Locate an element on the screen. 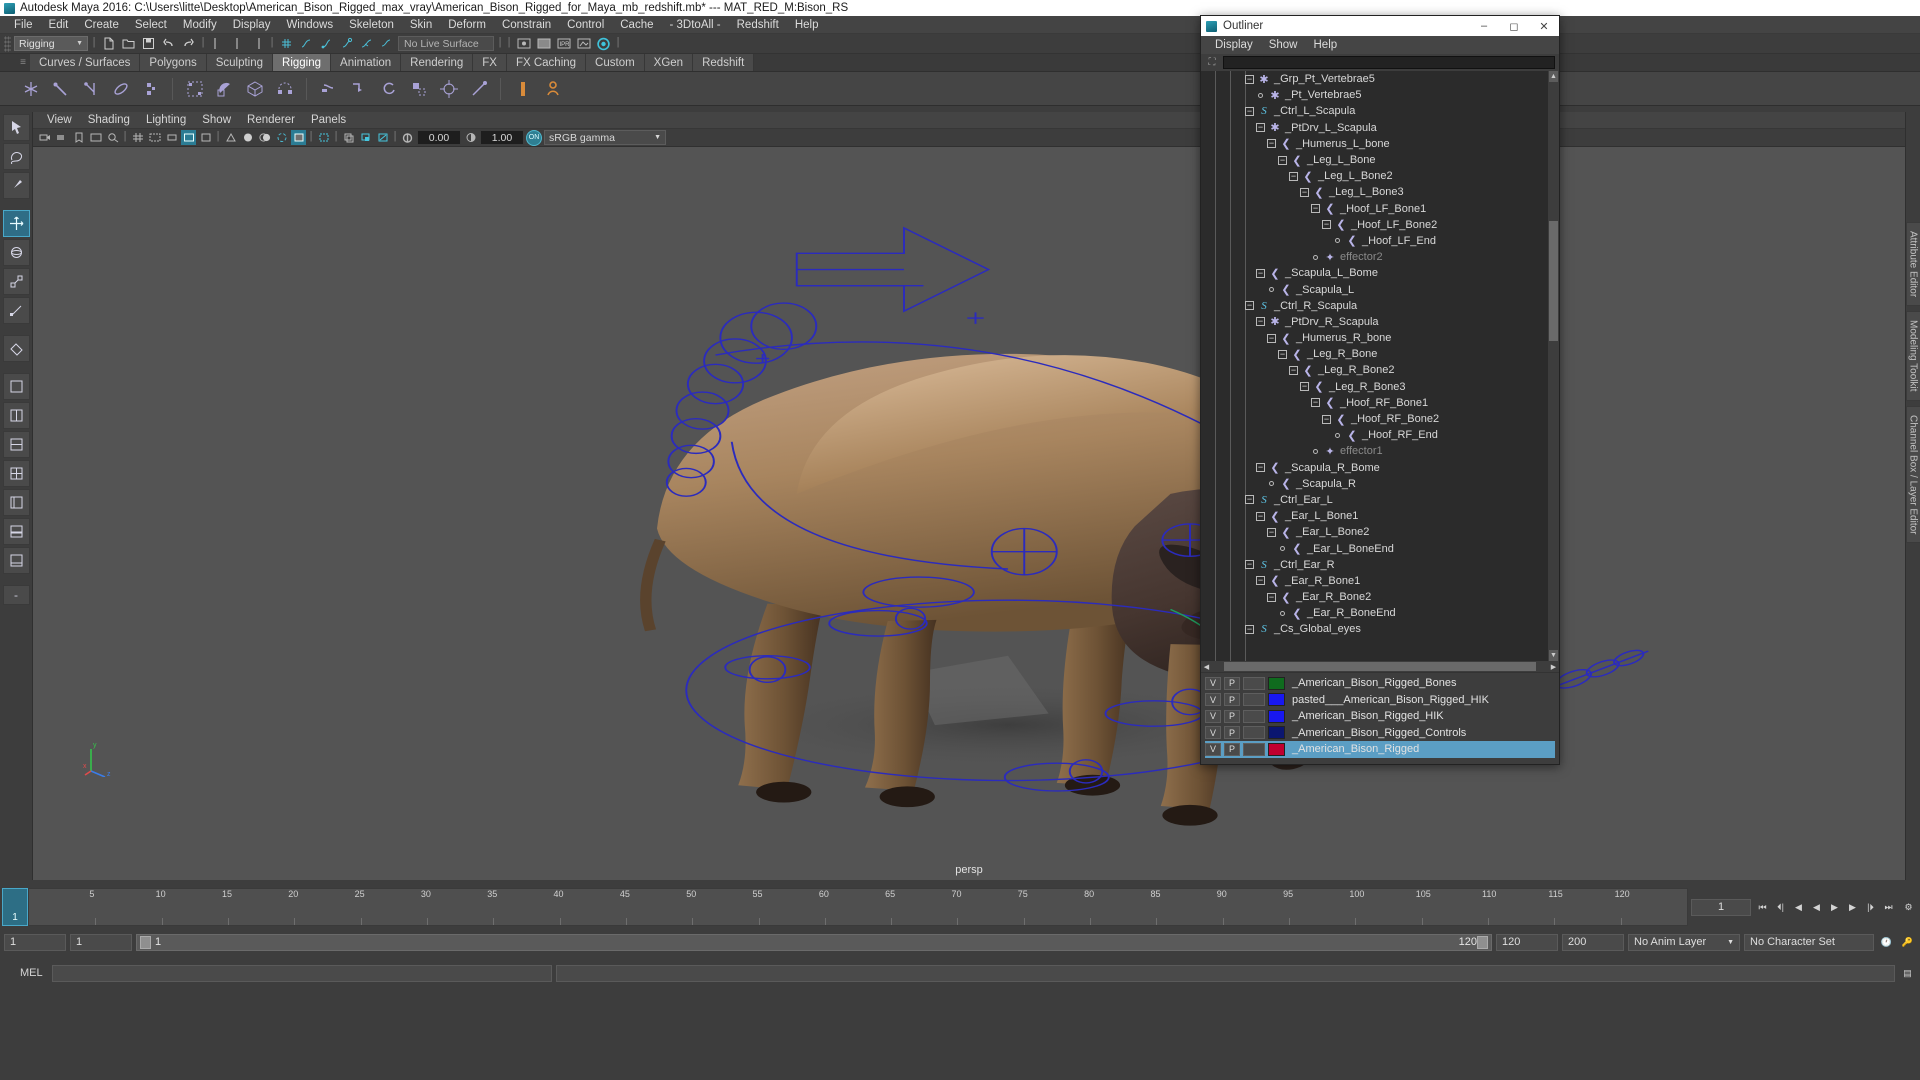 This screenshot has height=1080, width=1920. shelf-tab-redshift: Redshift is located at coordinates (724, 62).